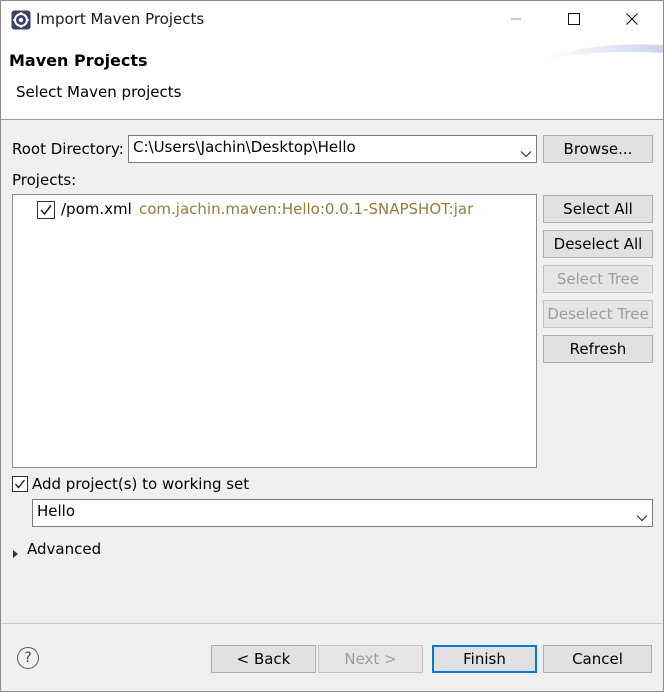 The width and height of the screenshot is (664, 692). Describe the element at coordinates (332, 623) in the screenshot. I see `footer-separator` at that location.